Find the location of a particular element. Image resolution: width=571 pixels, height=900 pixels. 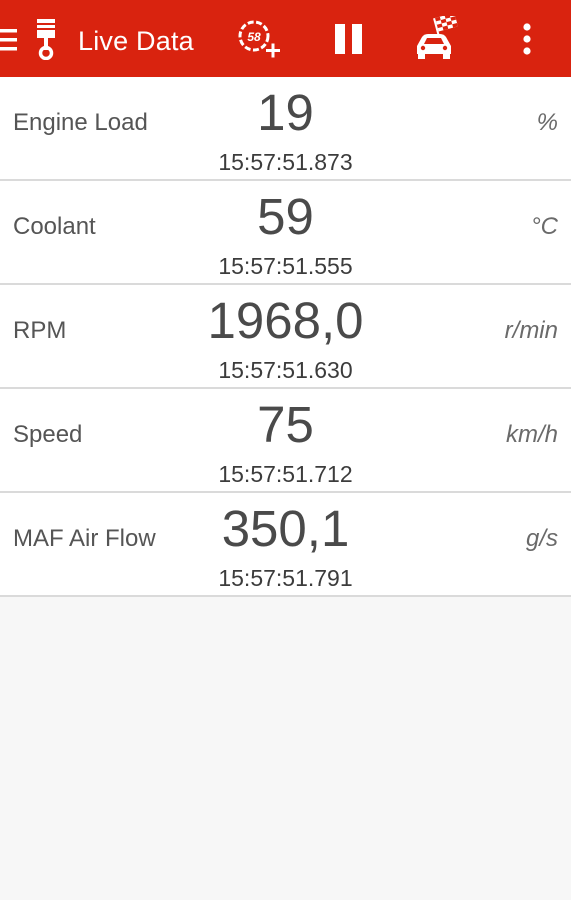

pause-button is located at coordinates (349, 39).